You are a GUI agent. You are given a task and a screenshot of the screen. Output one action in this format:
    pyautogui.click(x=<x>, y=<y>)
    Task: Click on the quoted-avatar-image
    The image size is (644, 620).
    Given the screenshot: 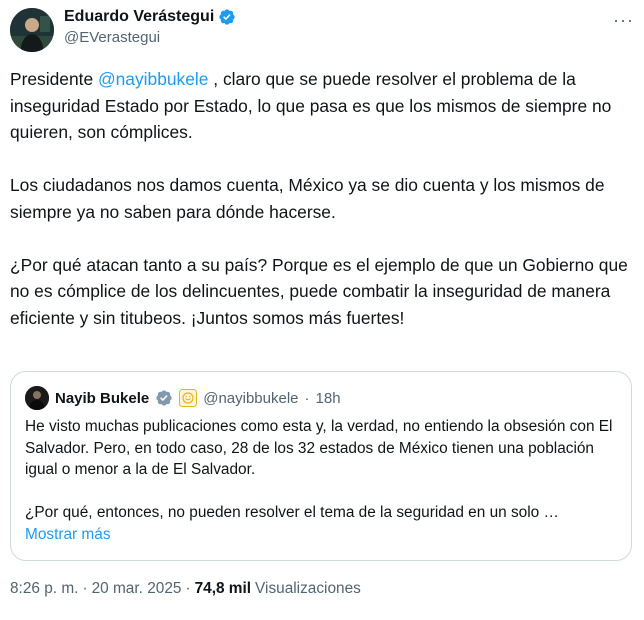 What is the action you would take?
    pyautogui.click(x=37, y=398)
    